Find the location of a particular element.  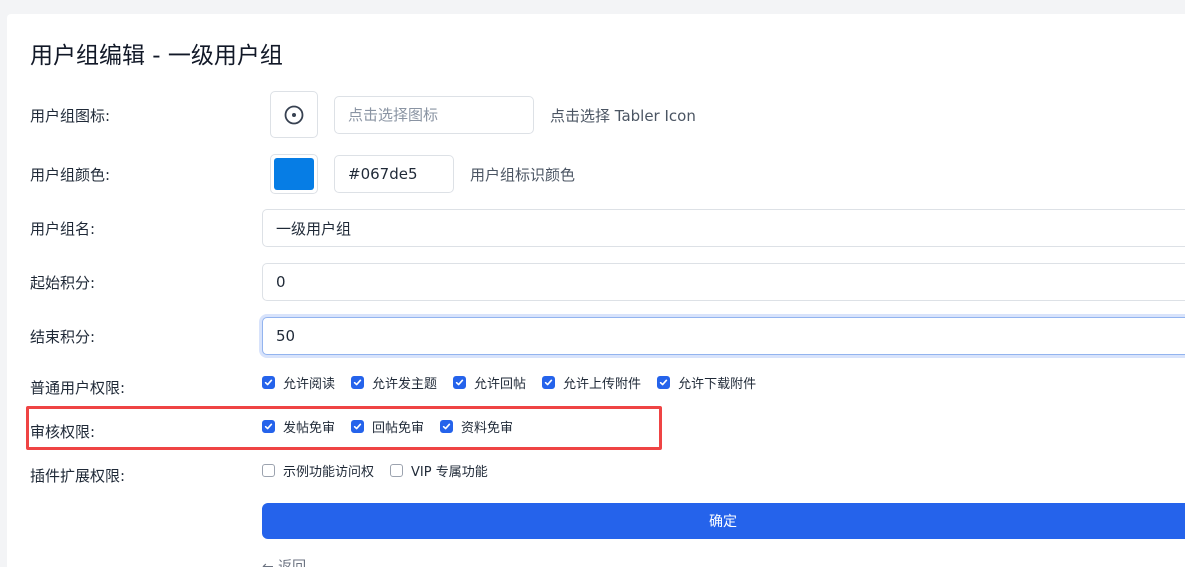

user-permissions-group: 允许阅读 允许发主题 允许回帖 允许上传附件 允许下载附件 is located at coordinates (517, 382).